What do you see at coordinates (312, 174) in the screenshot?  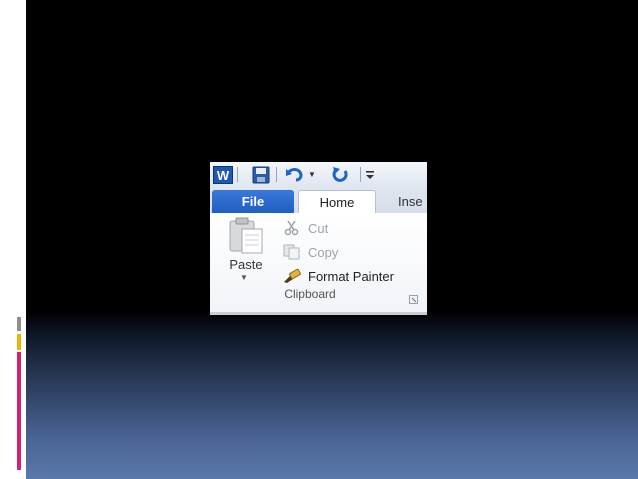 I see `undo-dropdown-icon: ▼` at bounding box center [312, 174].